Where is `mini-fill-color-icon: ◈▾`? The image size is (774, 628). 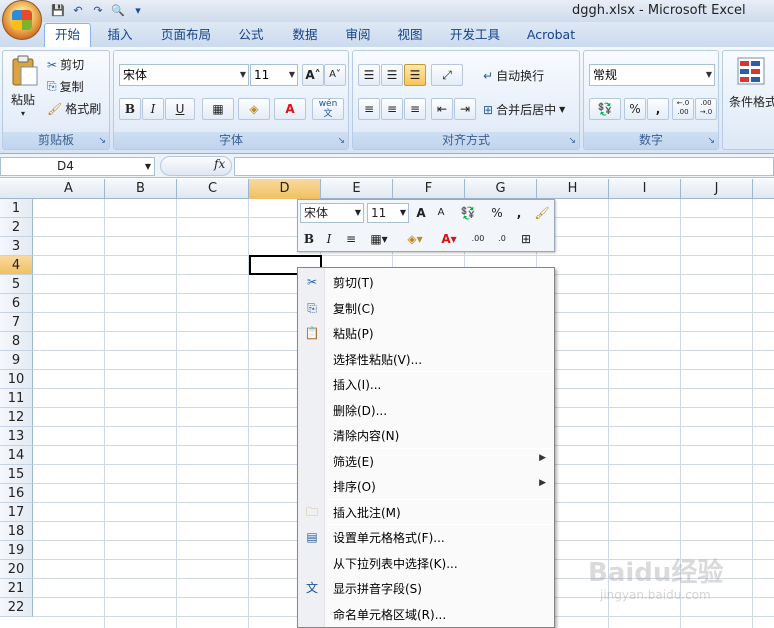
mini-fill-color-icon: ◈▾ is located at coordinates (415, 239).